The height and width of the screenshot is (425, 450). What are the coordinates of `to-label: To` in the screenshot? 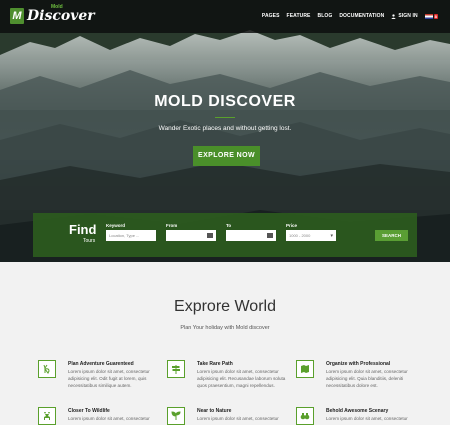 It's located at (229, 225).